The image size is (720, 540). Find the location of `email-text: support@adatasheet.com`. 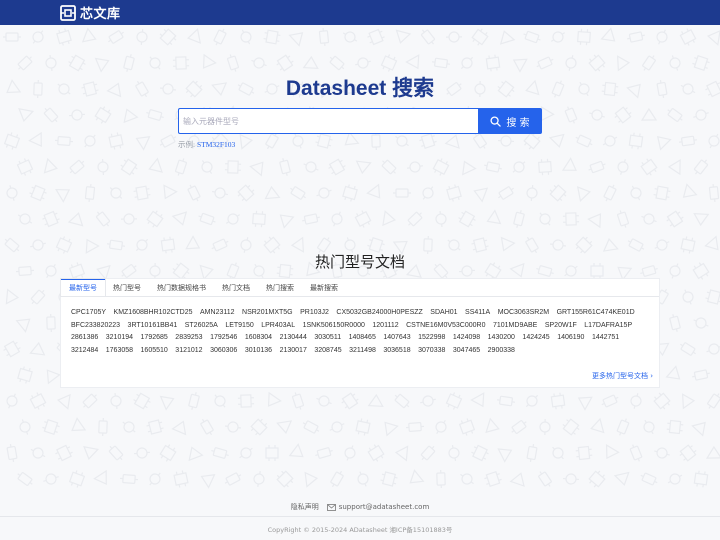

email-text: support@adatasheet.com is located at coordinates (384, 507).